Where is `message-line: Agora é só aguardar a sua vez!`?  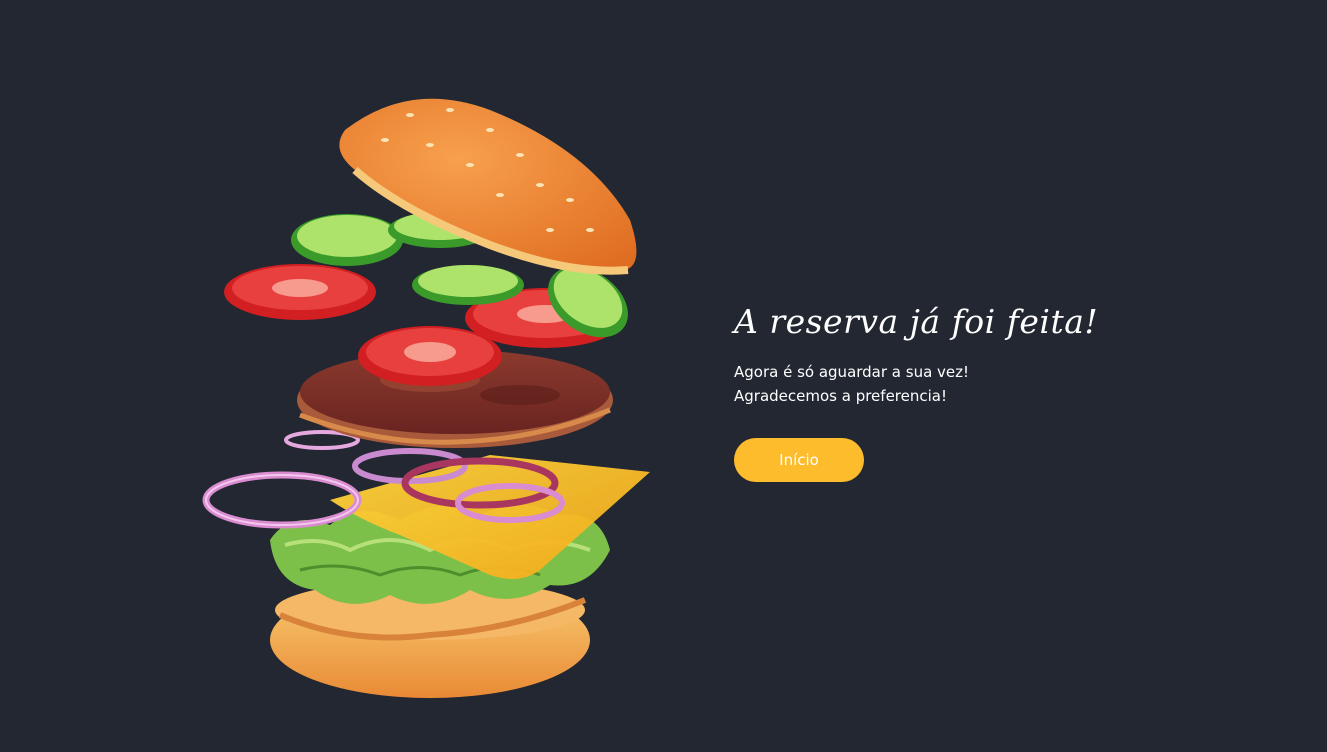
message-line: Agora é só aguardar a sua vez! is located at coordinates (852, 372).